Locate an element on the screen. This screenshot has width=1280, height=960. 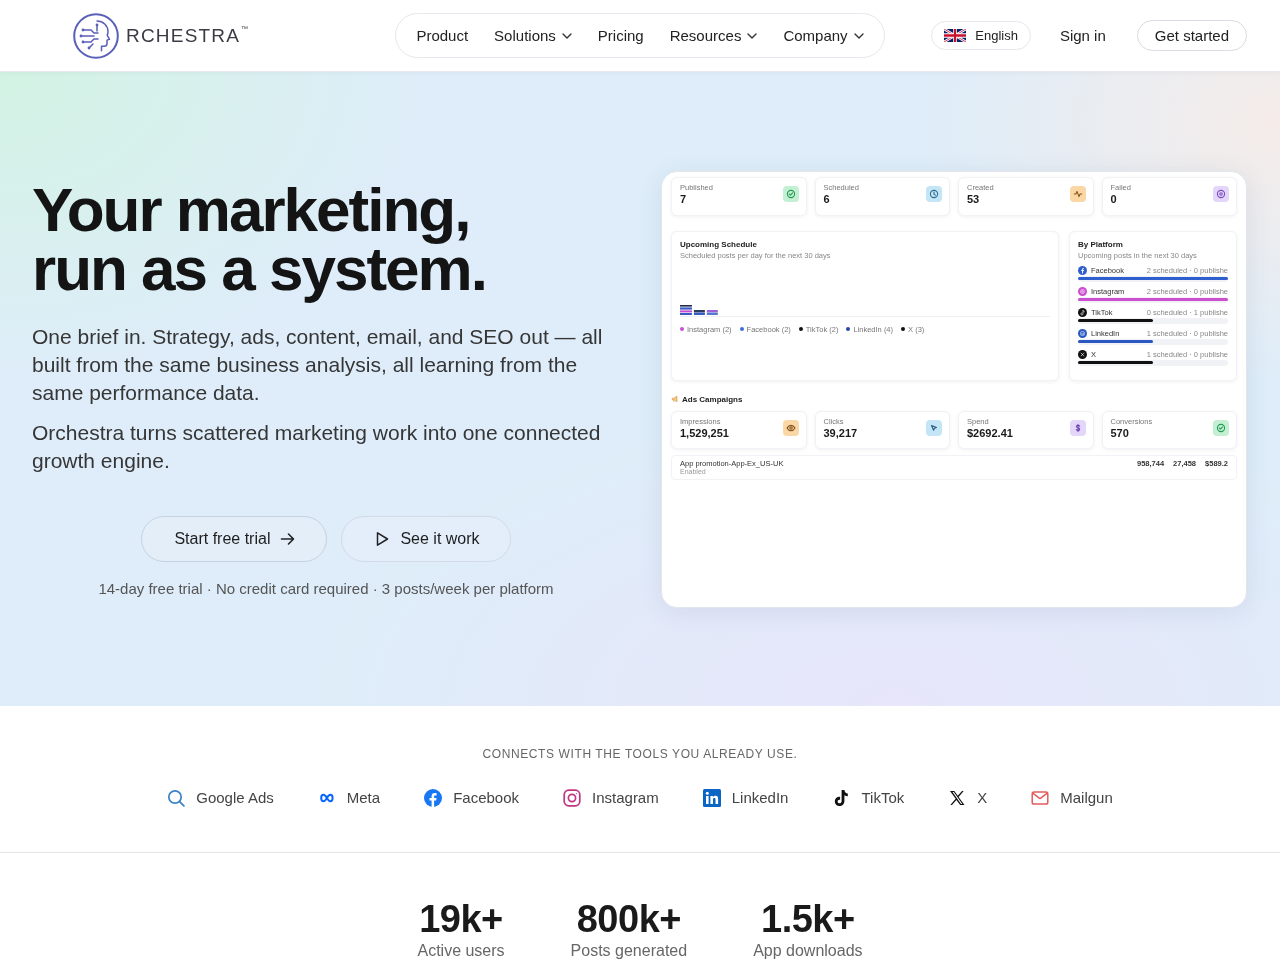
logo-icon is located at coordinates (96, 35).